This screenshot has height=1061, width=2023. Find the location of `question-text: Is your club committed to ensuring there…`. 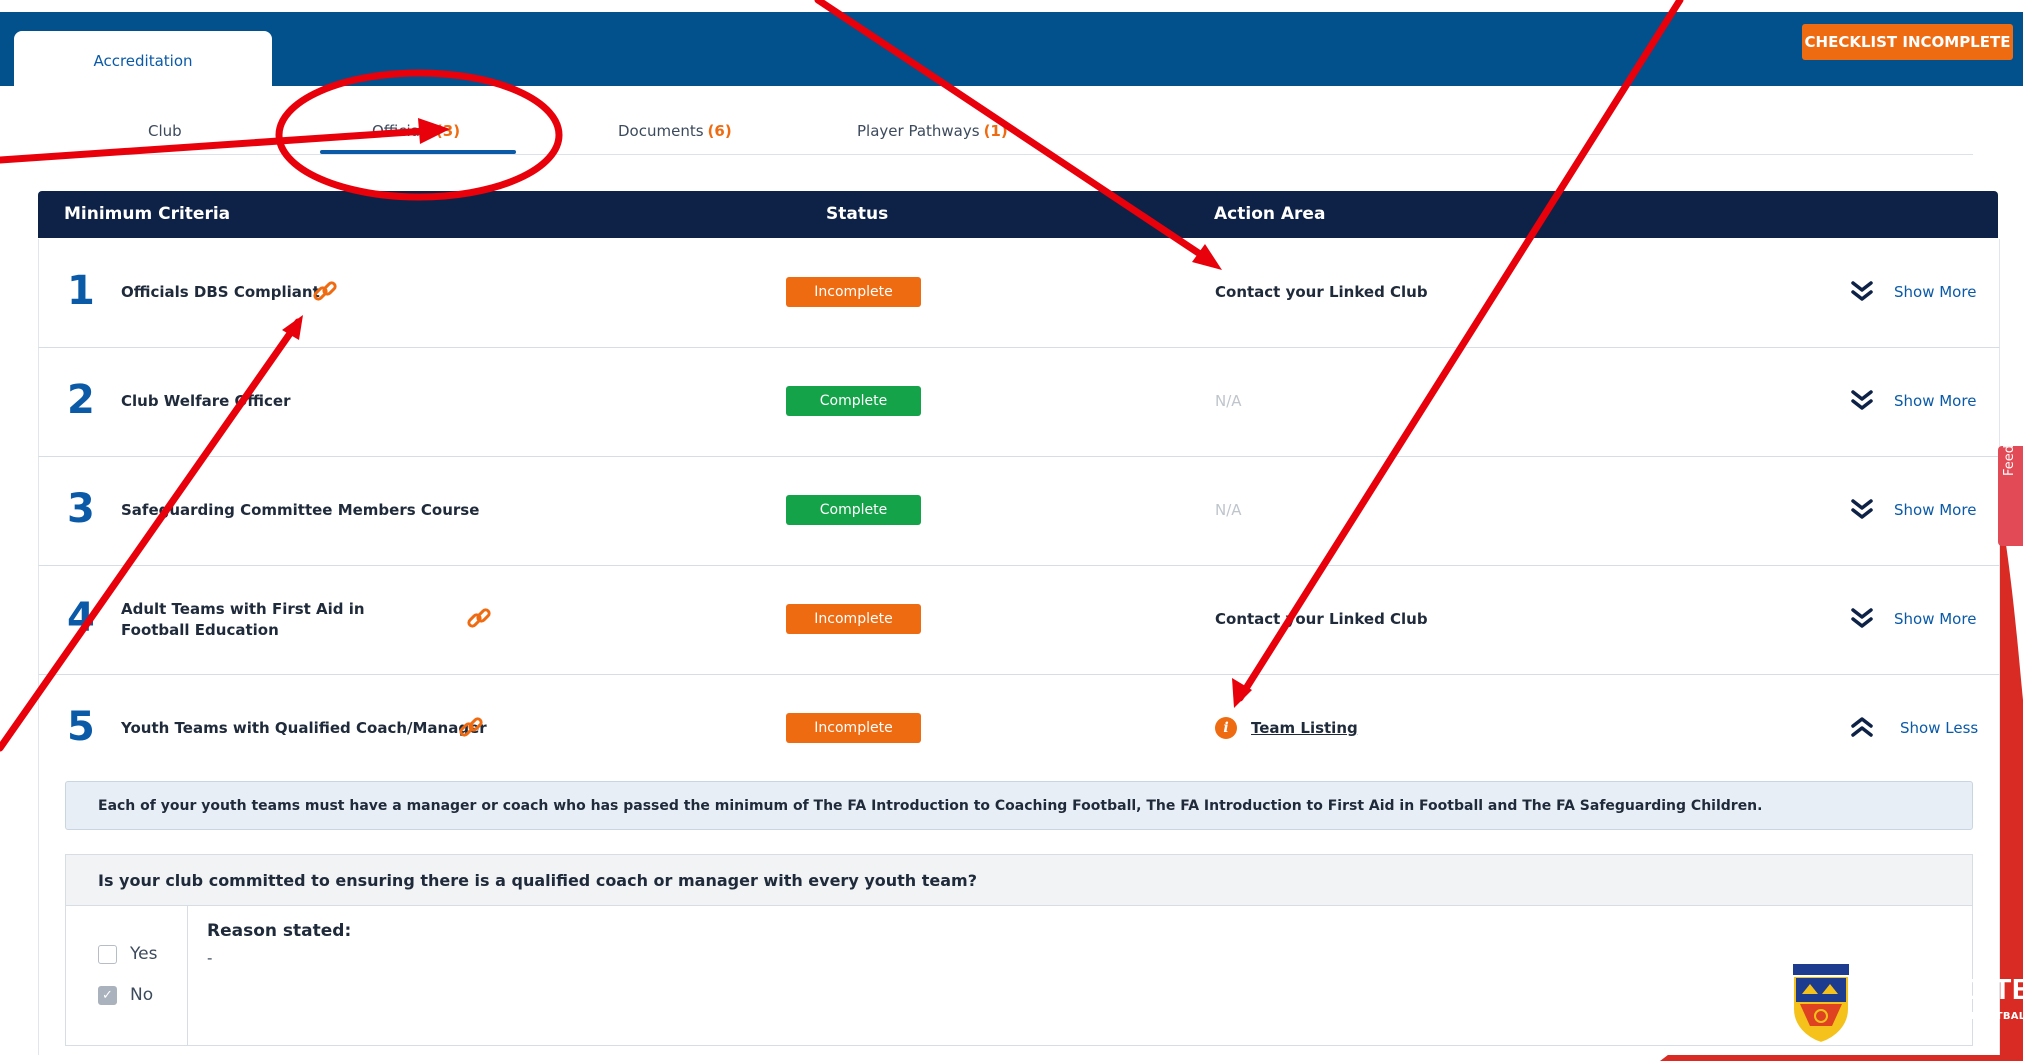

question-text: Is your club committed to ensuring there… is located at coordinates (537, 880).